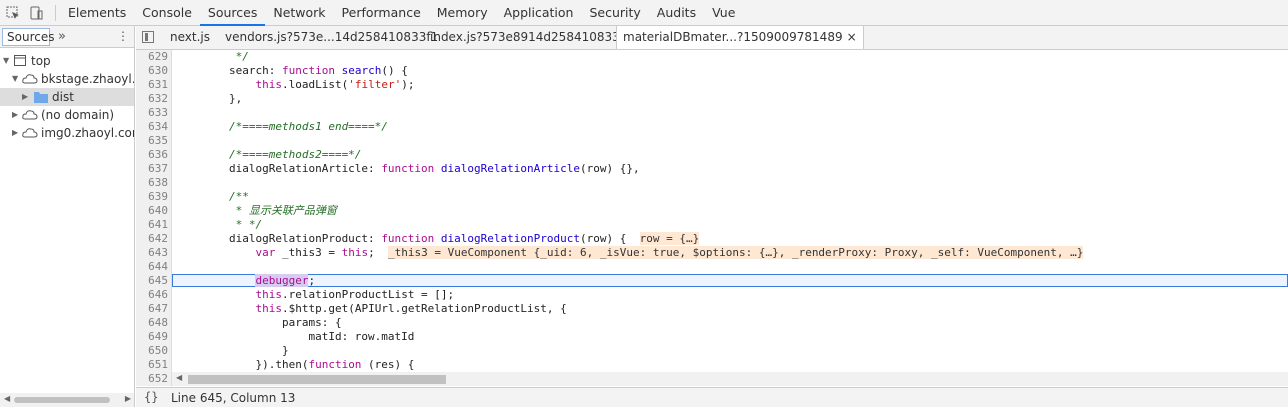 Image resolution: width=1288 pixels, height=407 pixels. Describe the element at coordinates (152, 323) in the screenshot. I see `line-number: 648` at that location.